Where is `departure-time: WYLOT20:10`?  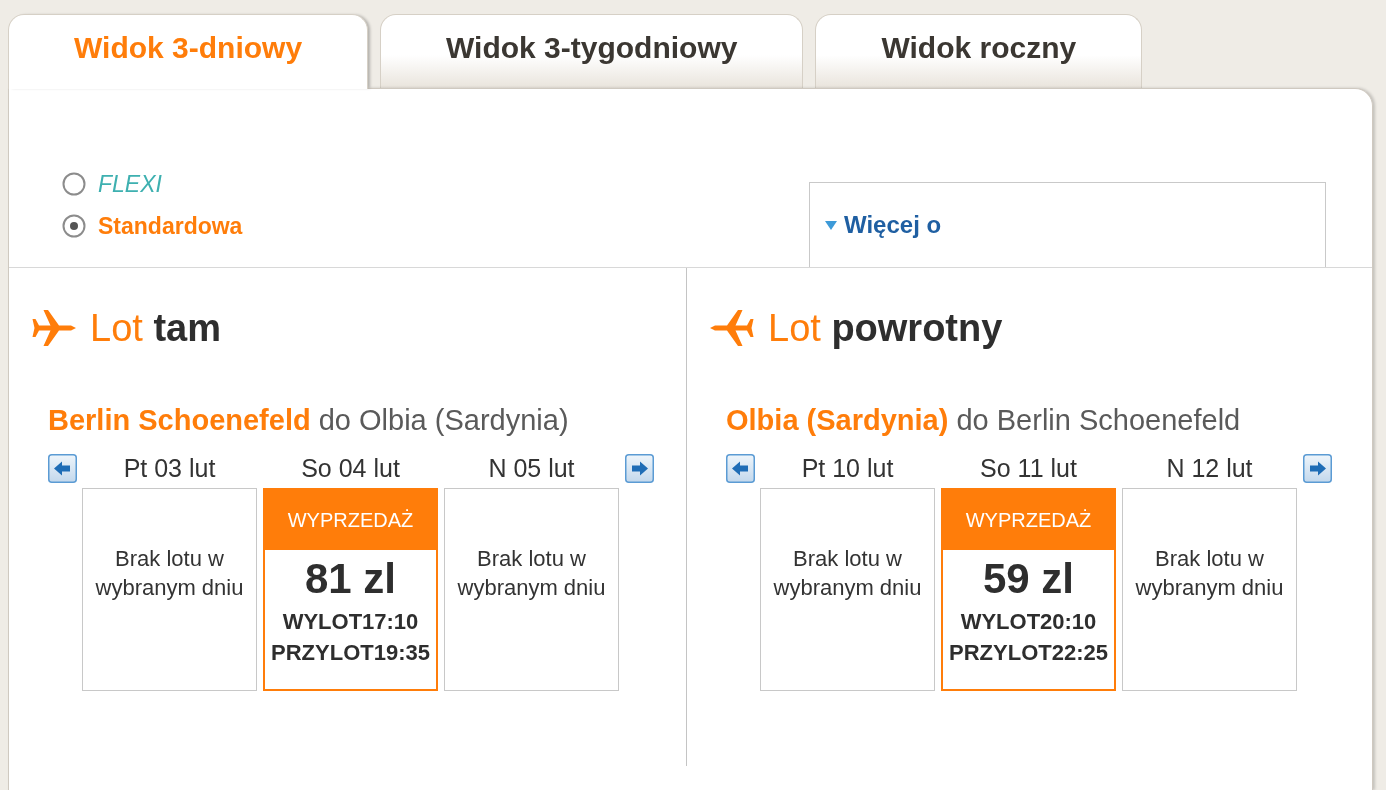
departure-time: WYLOT20:10 is located at coordinates (1028, 622).